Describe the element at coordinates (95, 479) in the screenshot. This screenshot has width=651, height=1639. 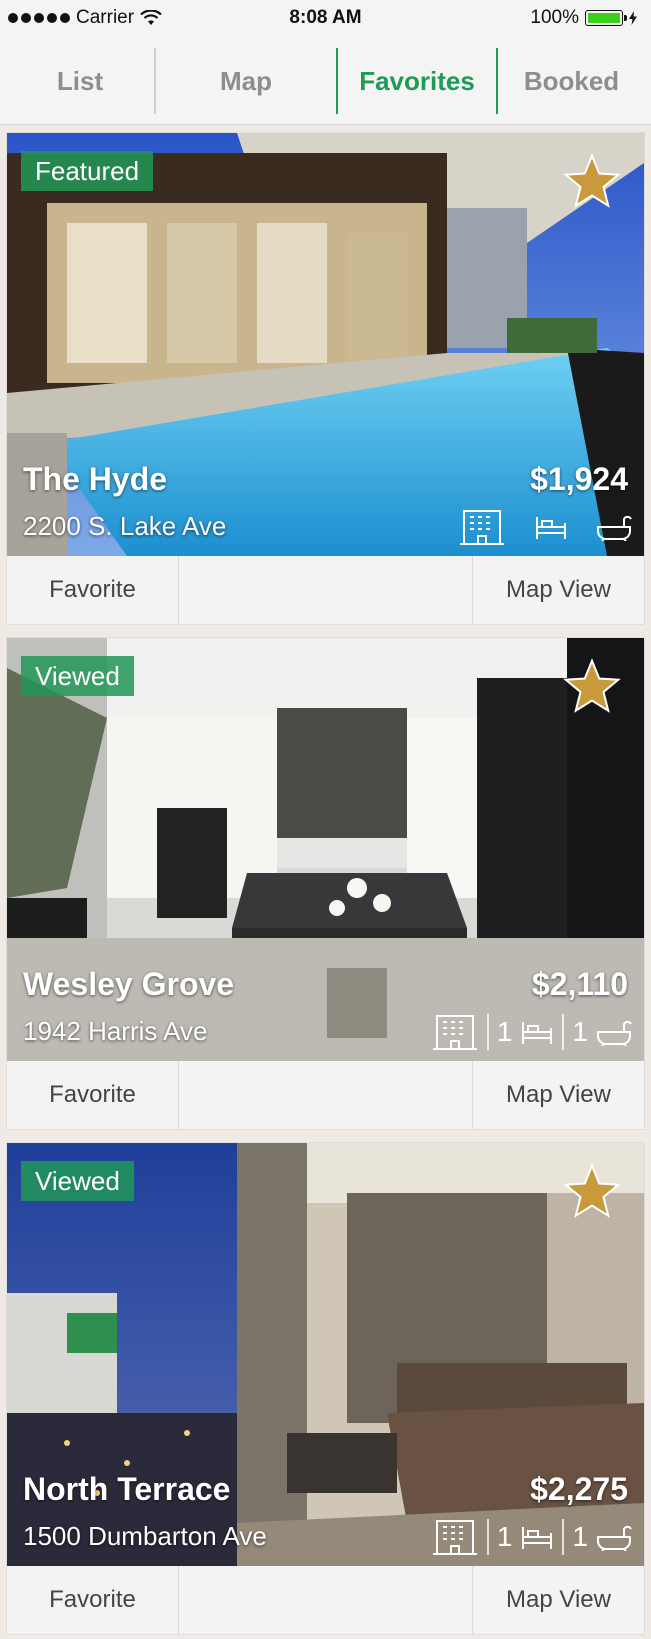
I see `listing-name: The Hyde` at that location.